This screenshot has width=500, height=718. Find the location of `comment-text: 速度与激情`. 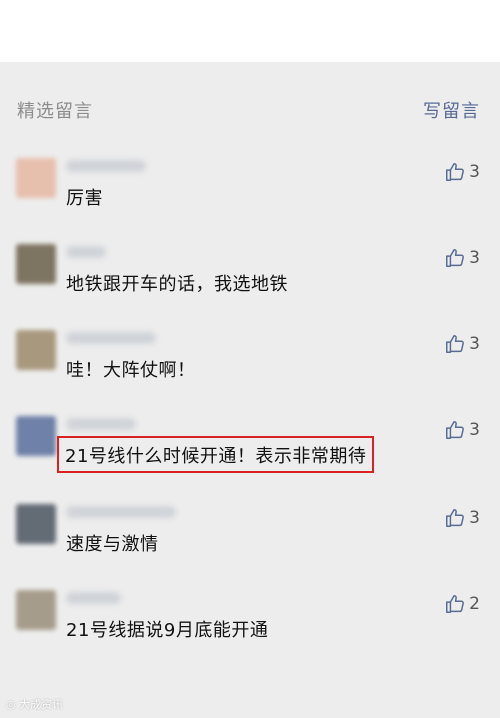

comment-text: 速度与激情 is located at coordinates (112, 544).